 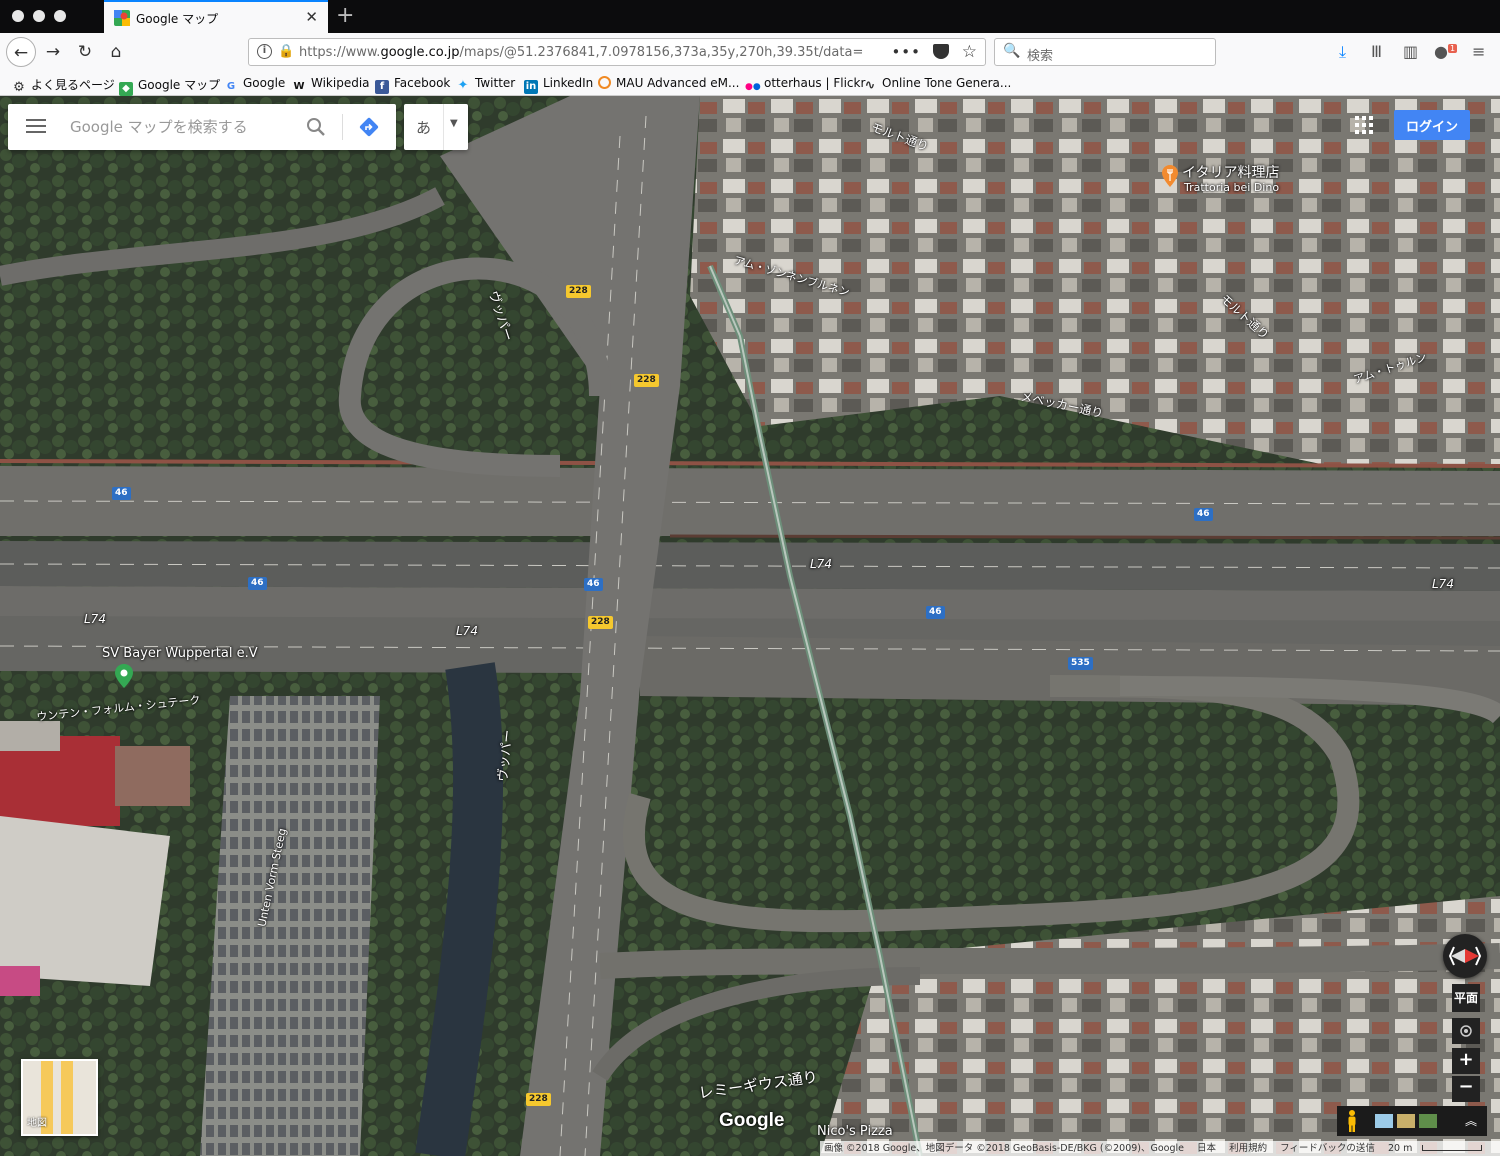 I want to click on road-label-l74-a: L74, so click(x=95, y=619).